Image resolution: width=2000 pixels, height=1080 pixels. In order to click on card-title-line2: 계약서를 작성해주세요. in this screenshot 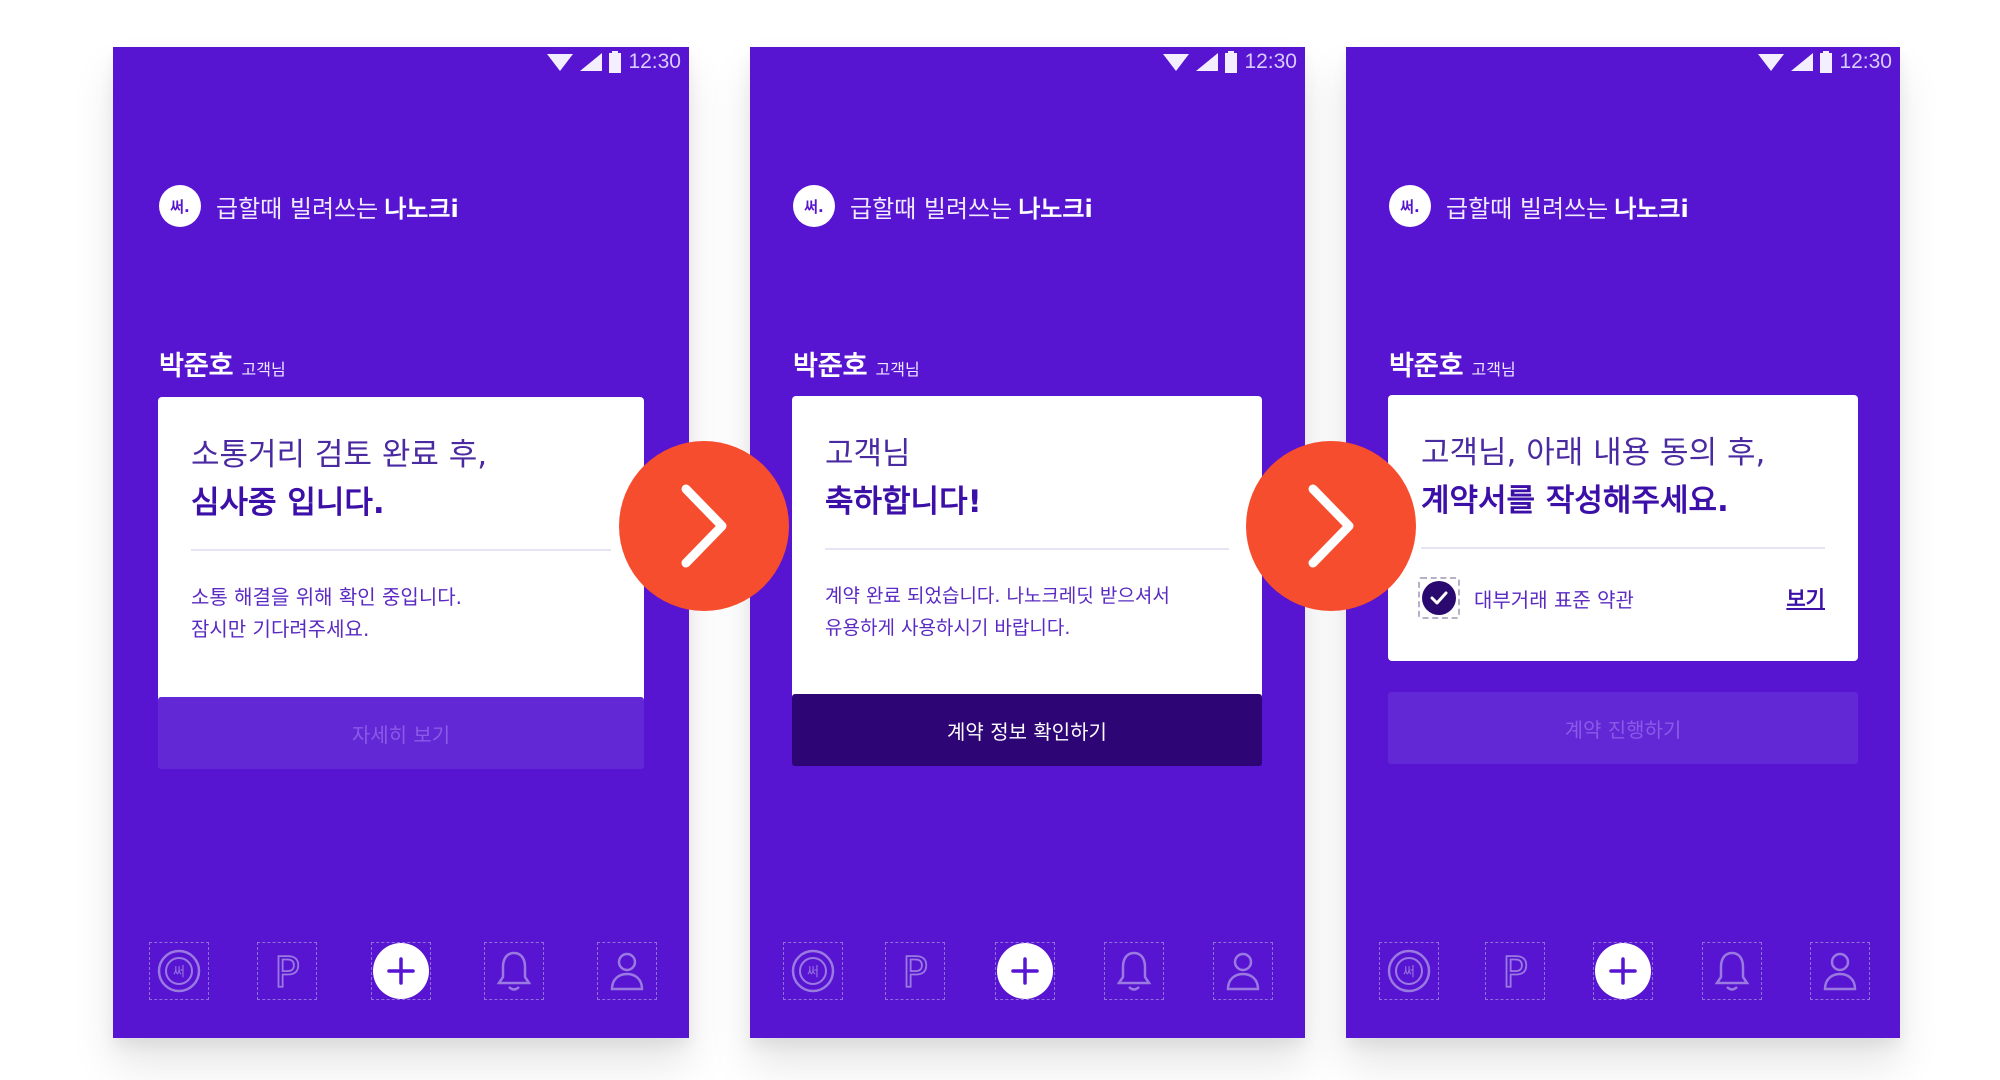, I will do `click(1575, 501)`.